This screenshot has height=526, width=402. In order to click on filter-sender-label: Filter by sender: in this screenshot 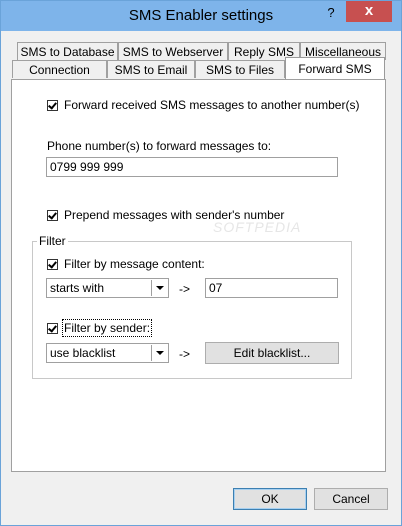, I will do `click(107, 328)`.